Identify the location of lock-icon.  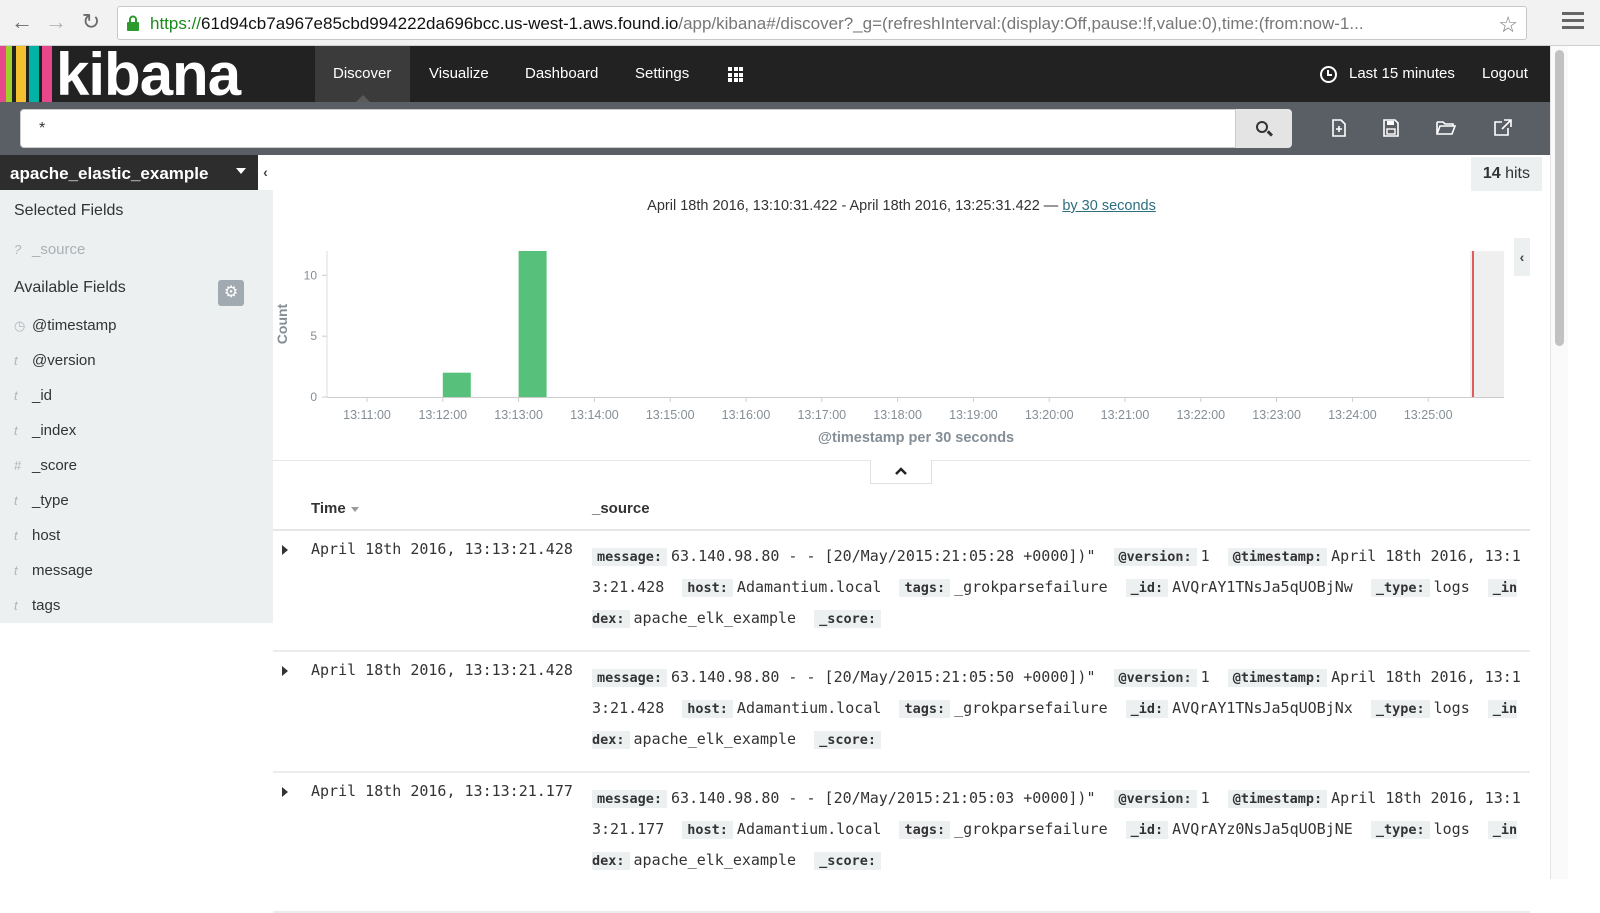
(133, 23).